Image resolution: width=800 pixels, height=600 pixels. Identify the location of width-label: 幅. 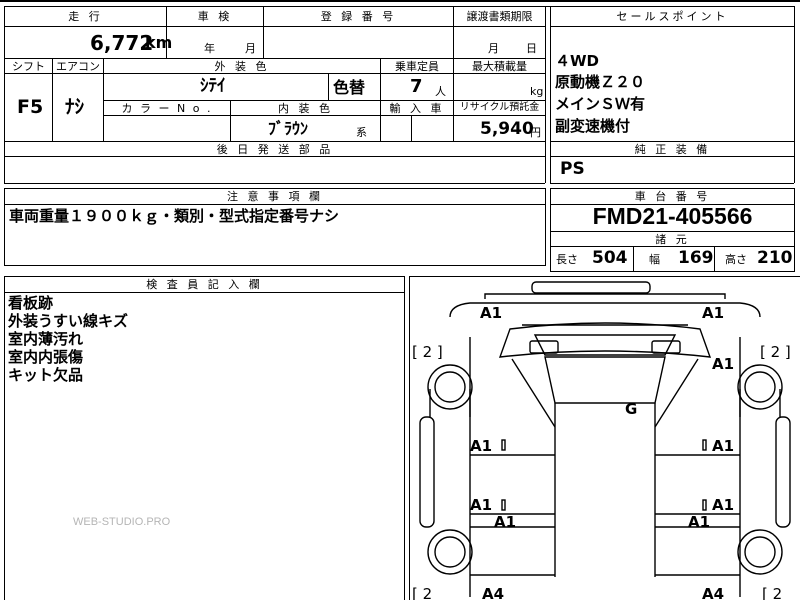
(654, 259).